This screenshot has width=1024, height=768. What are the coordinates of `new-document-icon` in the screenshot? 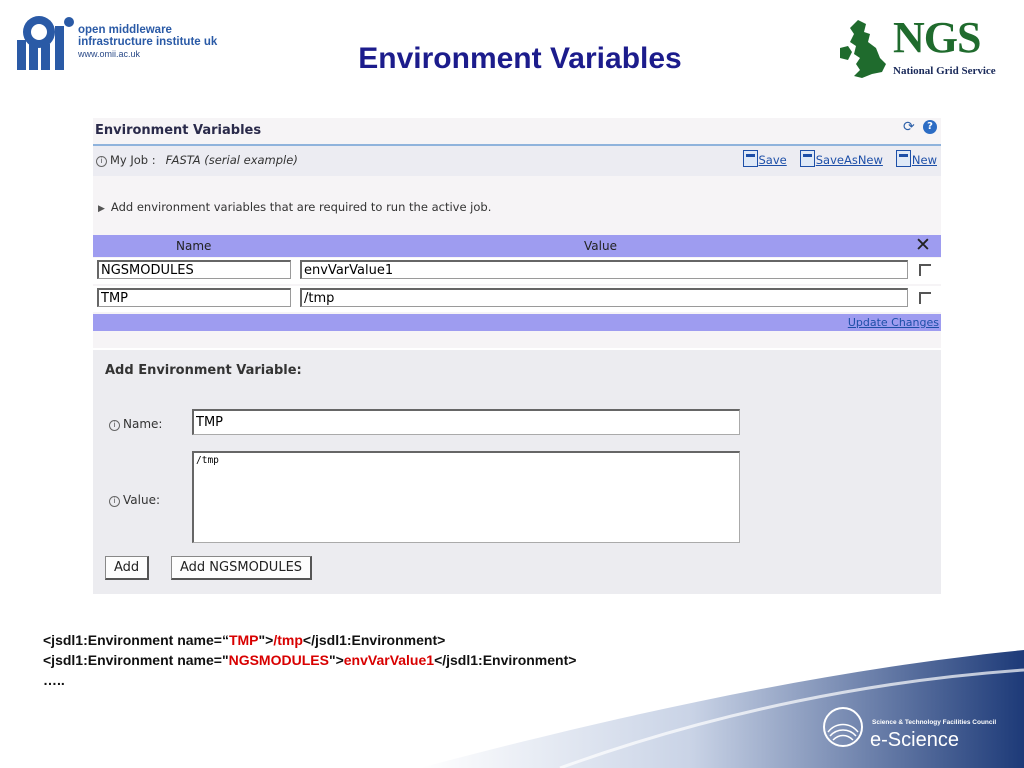 It's located at (903, 158).